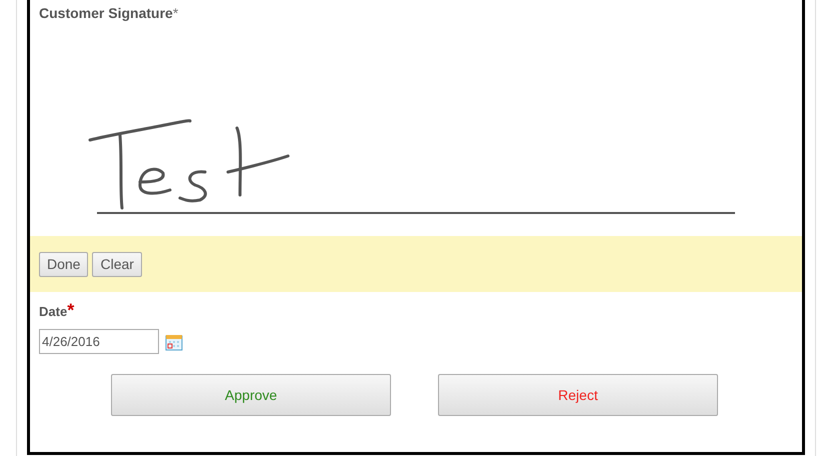 The height and width of the screenshot is (456, 832). Describe the element at coordinates (99, 341) in the screenshot. I see `date-field: 4/26/2016` at that location.